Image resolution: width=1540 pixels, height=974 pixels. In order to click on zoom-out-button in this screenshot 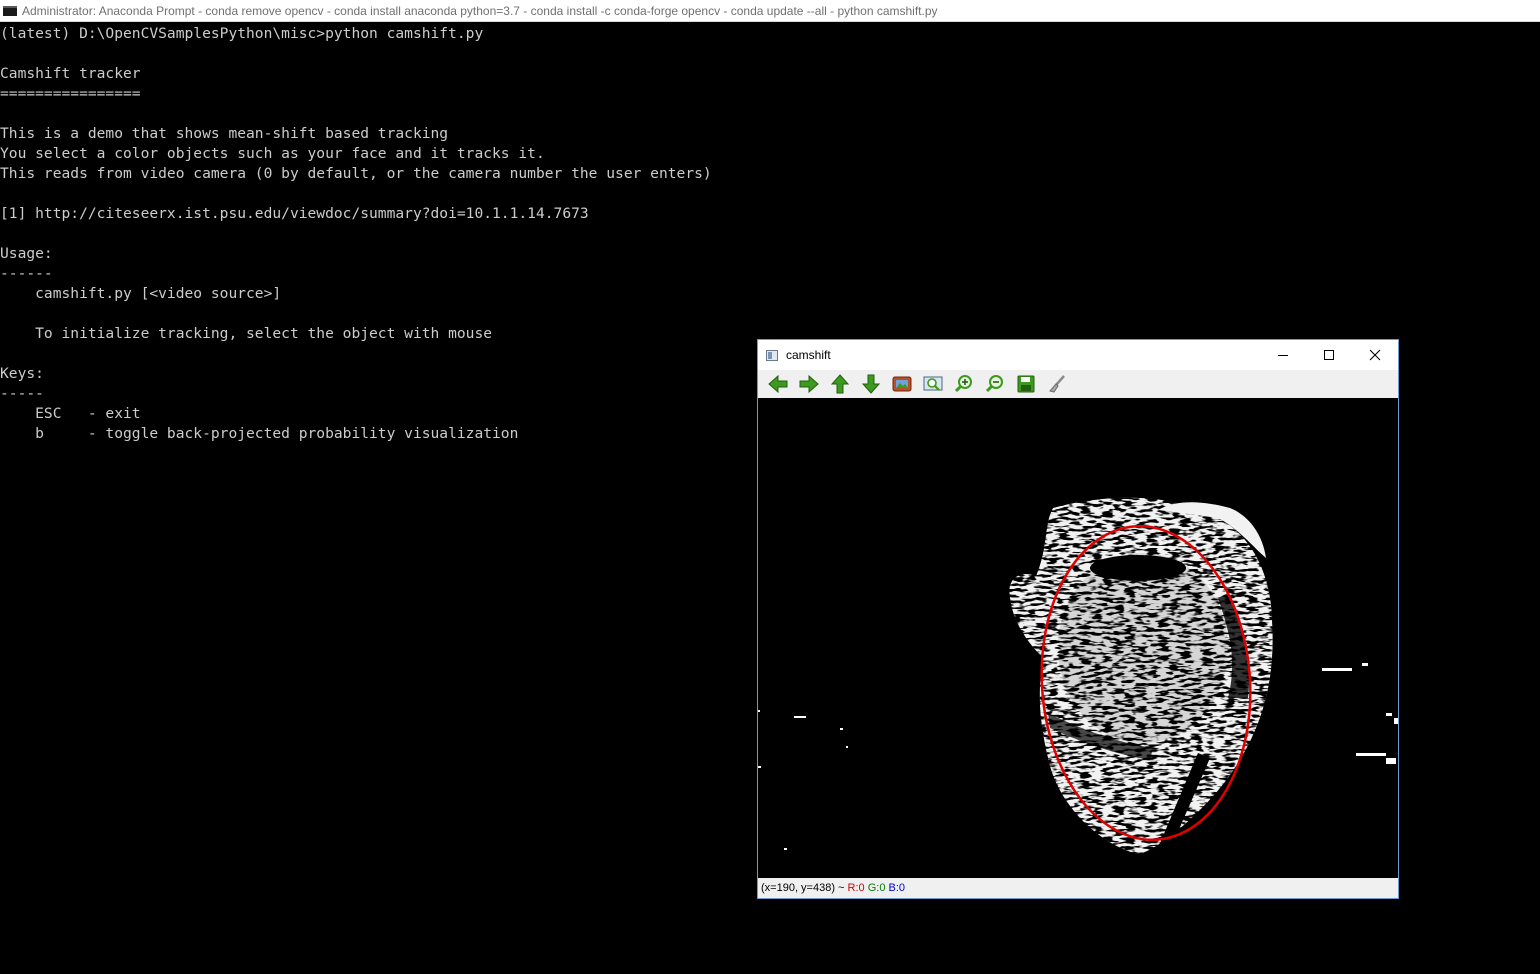, I will do `click(994, 384)`.